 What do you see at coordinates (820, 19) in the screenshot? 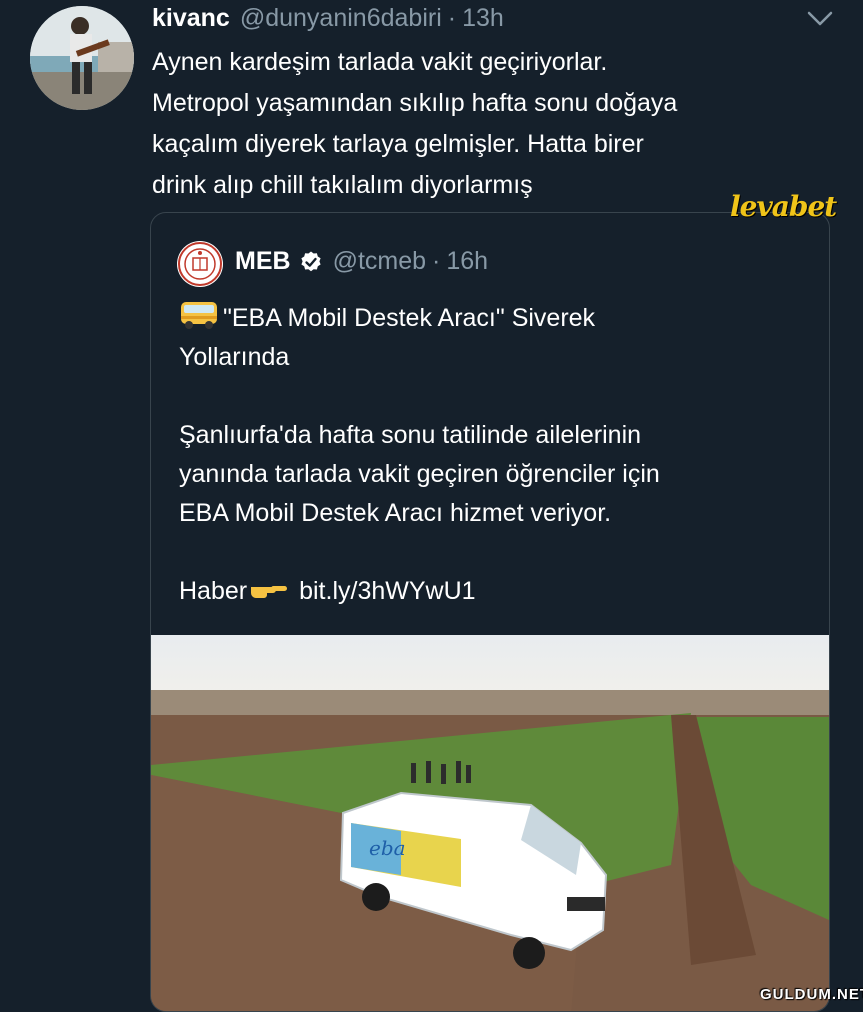
I see `chevron-down-icon` at bounding box center [820, 19].